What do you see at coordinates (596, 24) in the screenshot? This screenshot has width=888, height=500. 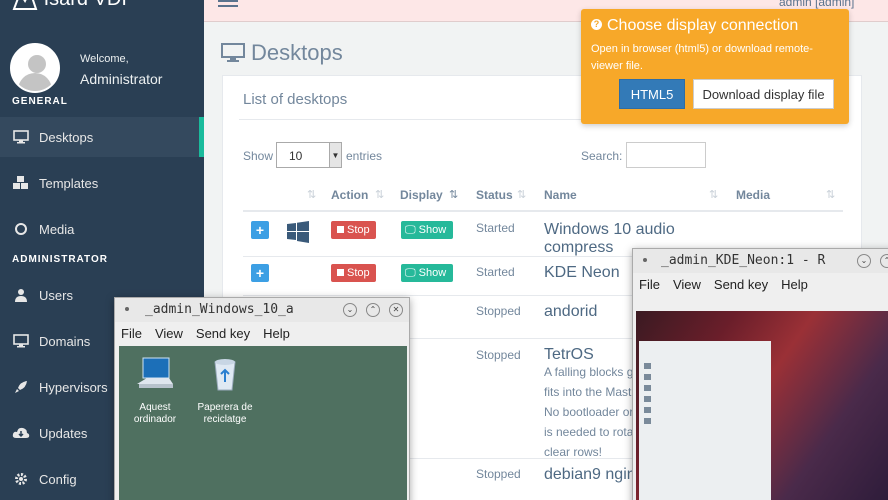 I see `question-icon: ?` at bounding box center [596, 24].